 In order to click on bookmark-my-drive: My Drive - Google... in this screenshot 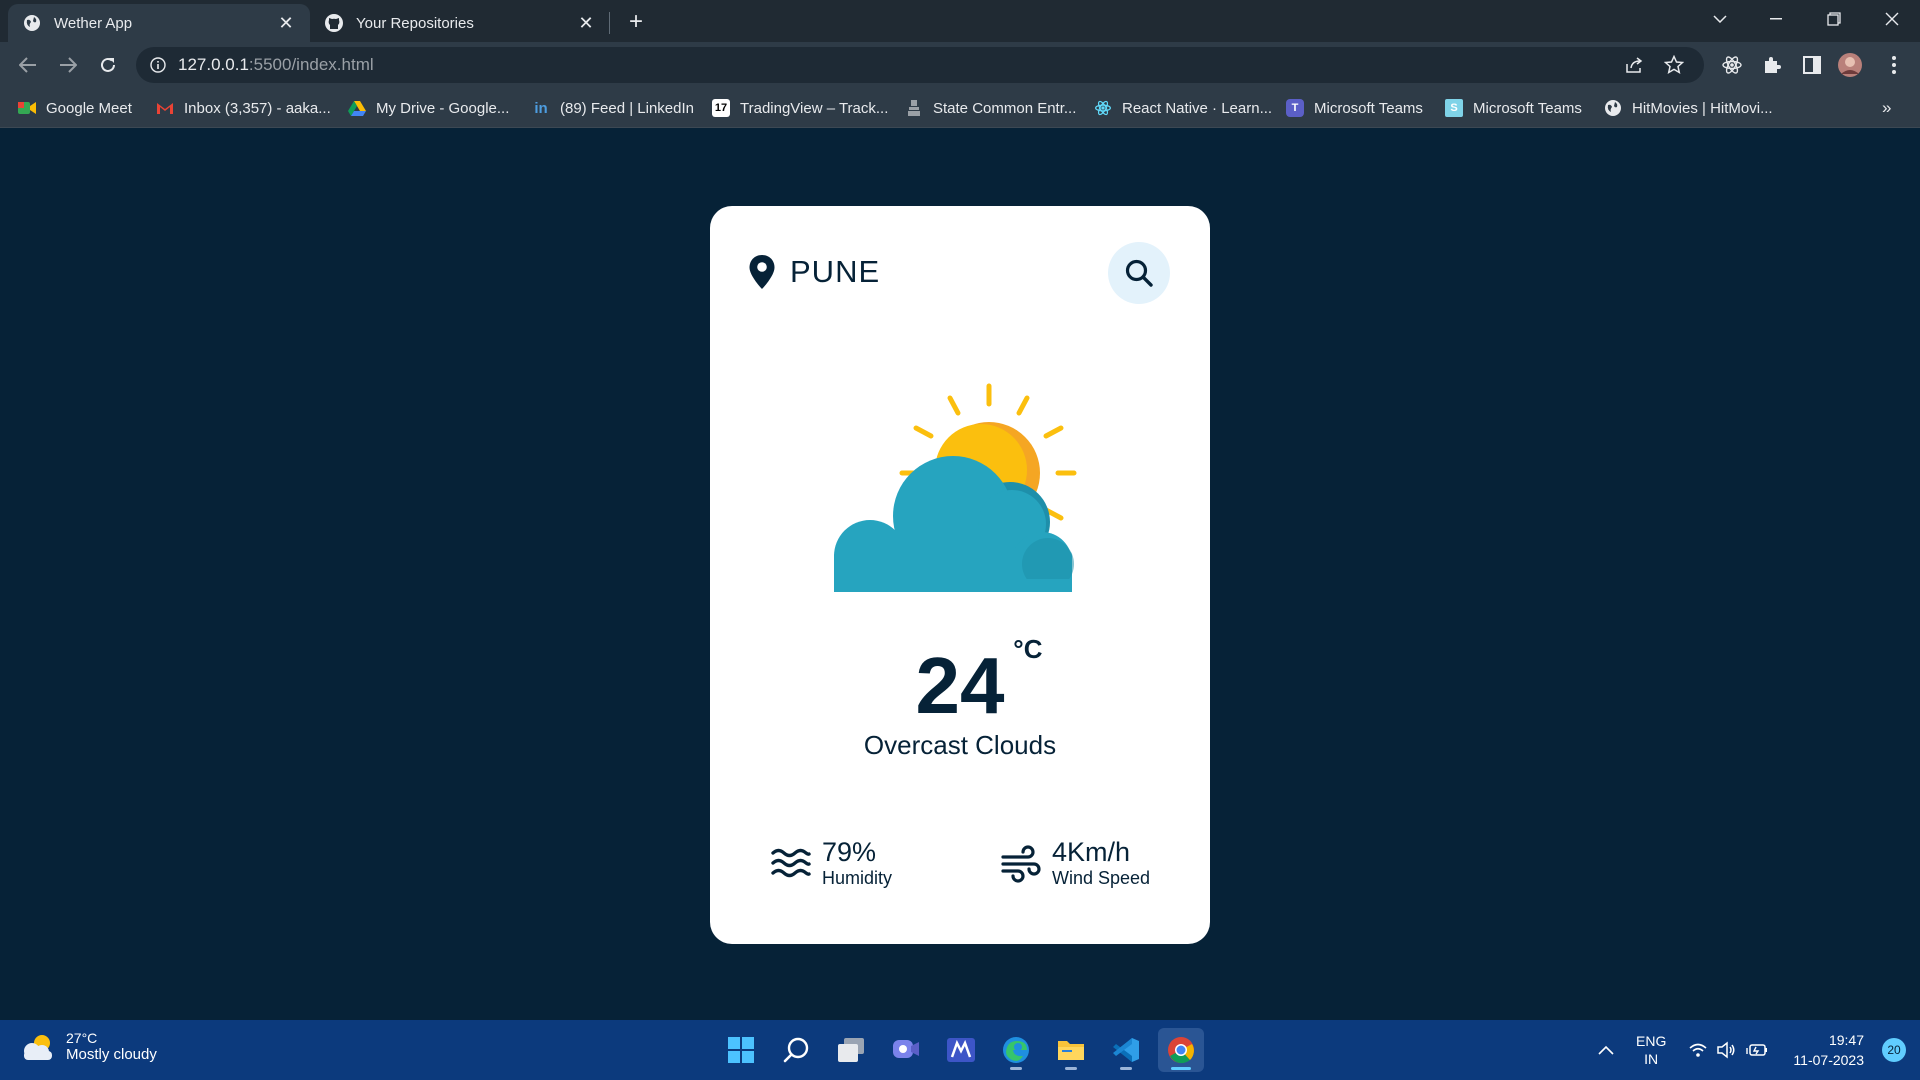, I will do `click(428, 108)`.